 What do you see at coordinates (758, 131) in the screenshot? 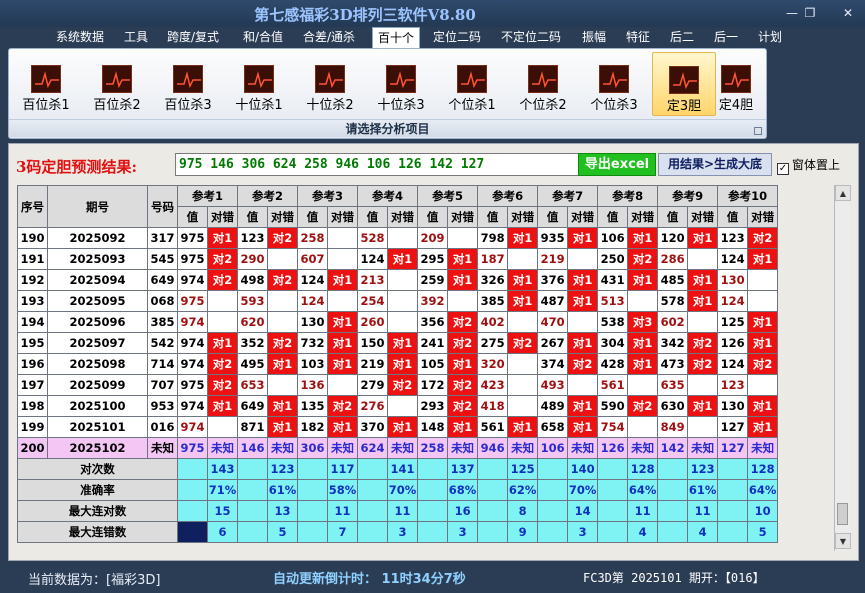
I see `ribbon-expand-icon` at bounding box center [758, 131].